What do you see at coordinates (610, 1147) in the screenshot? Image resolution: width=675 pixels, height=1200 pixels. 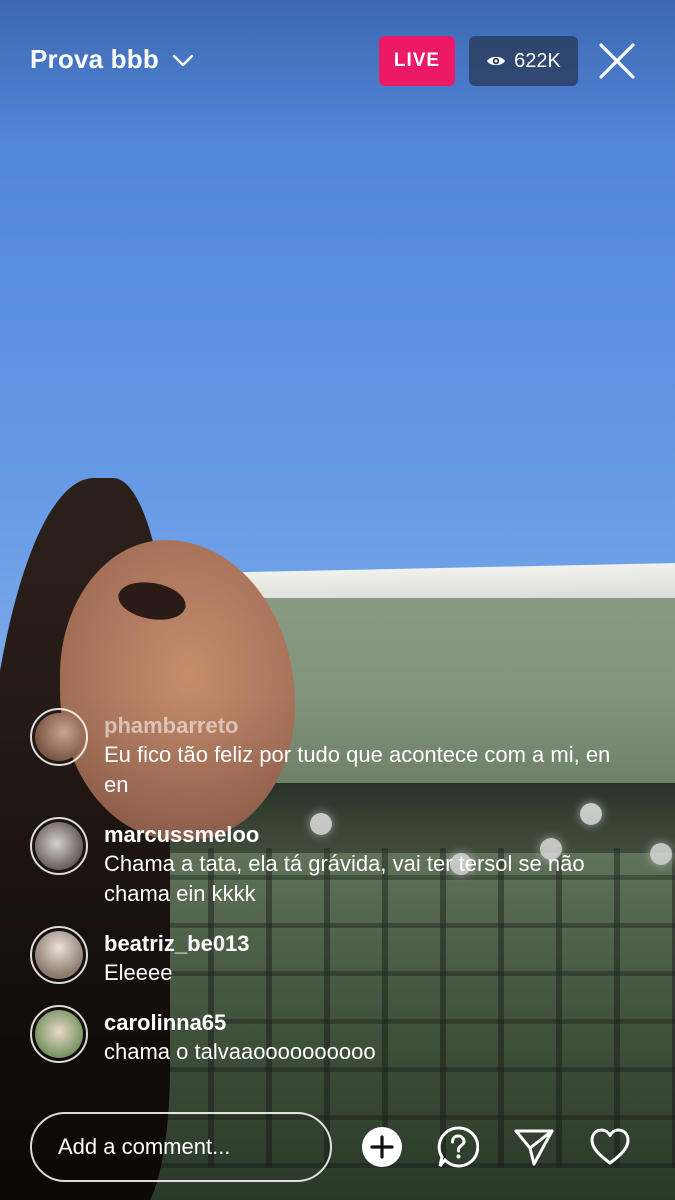 I see `heart-icon` at bounding box center [610, 1147].